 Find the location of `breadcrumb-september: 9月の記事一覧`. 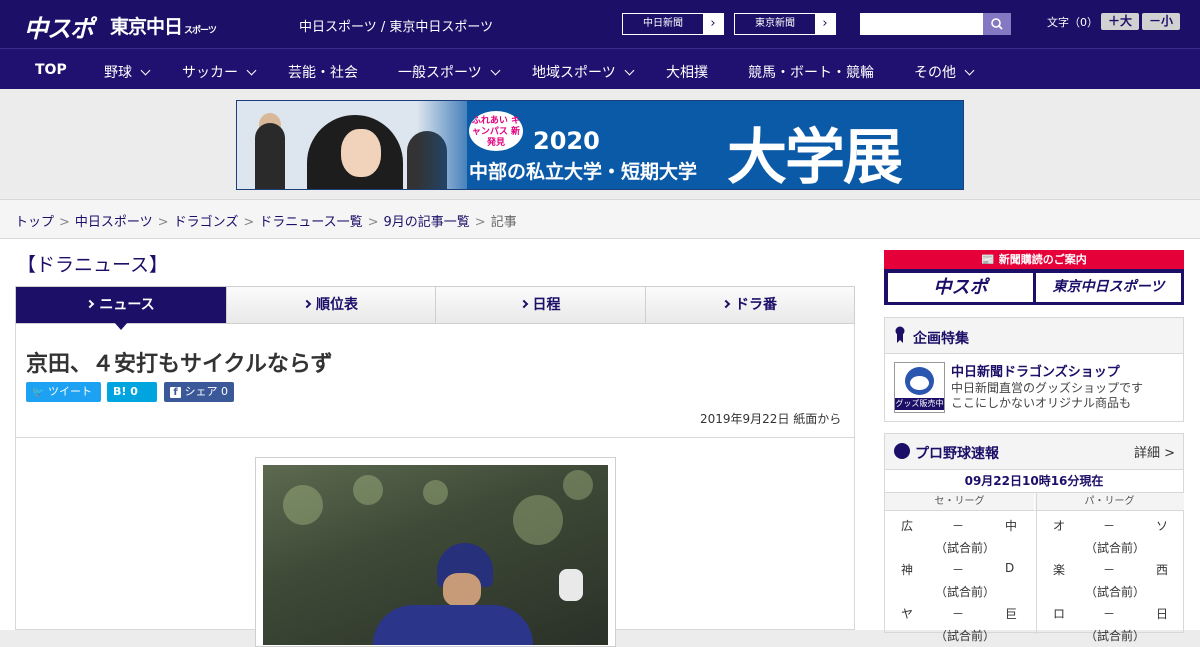

breadcrumb-september: 9月の記事一覧 is located at coordinates (427, 222).